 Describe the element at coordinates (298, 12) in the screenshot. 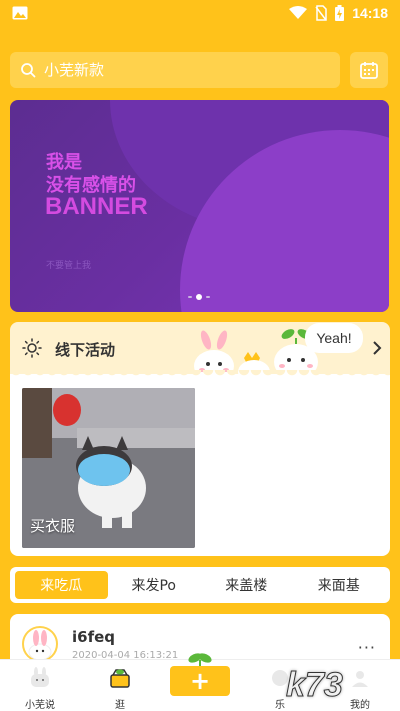

I see `wifi-icon` at that location.